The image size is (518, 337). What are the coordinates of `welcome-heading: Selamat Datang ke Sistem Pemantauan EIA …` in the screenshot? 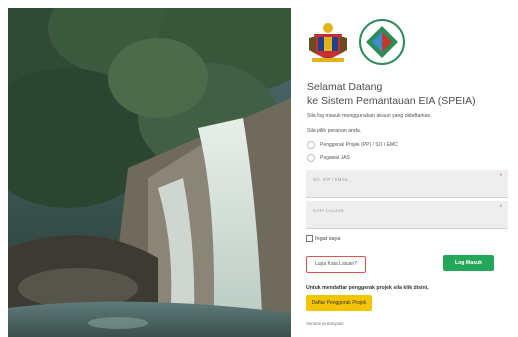 It's located at (391, 94).